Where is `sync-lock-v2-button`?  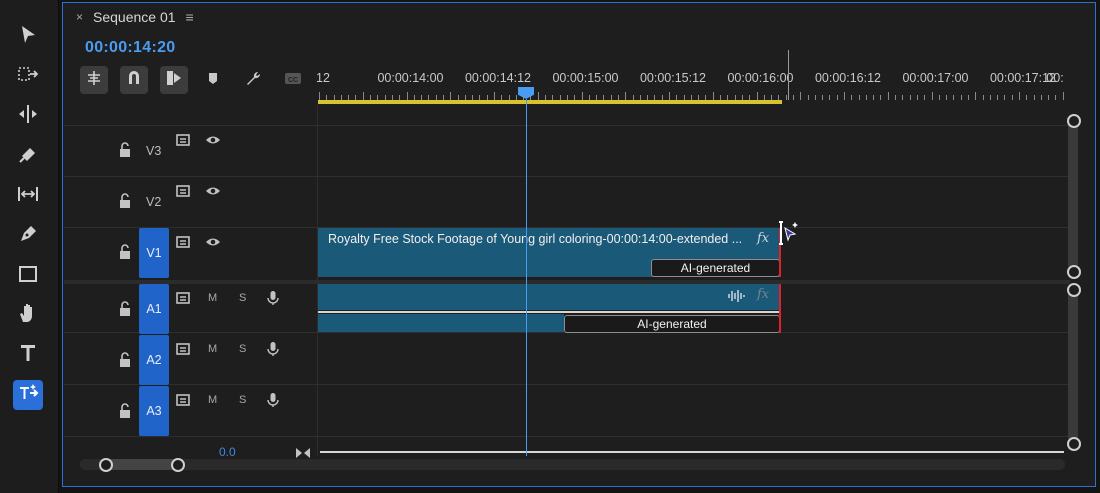 sync-lock-v2-button is located at coordinates (184, 193).